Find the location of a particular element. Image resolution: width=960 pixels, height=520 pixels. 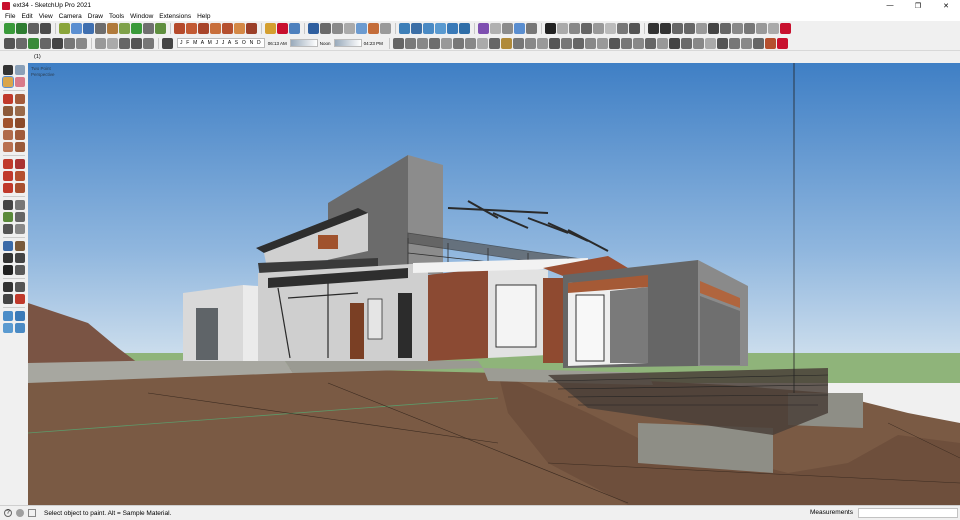

style-textured-icon is located at coordinates (373, 28).